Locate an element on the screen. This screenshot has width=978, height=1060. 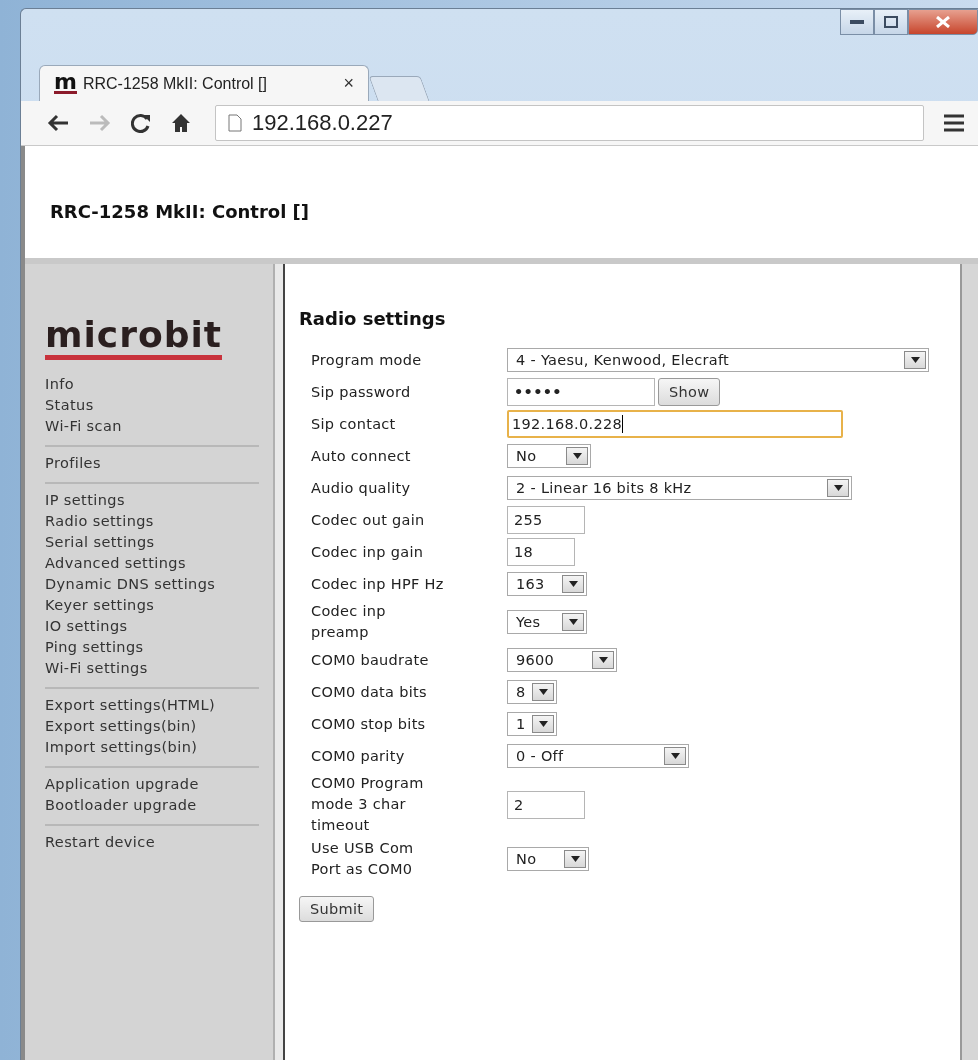
text-field: 18 is located at coordinates (541, 552).